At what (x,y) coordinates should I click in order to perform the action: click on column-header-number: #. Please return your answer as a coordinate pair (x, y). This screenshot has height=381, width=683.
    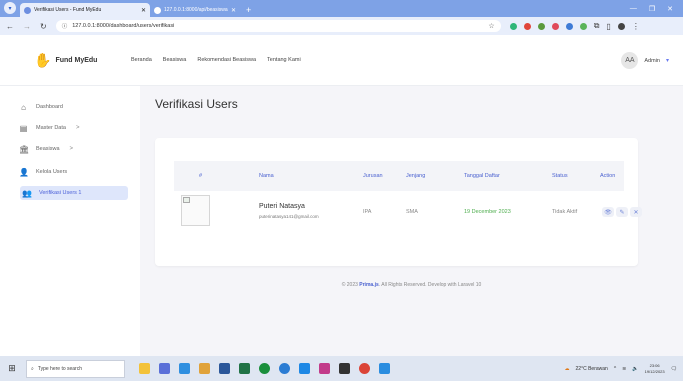
    Looking at the image, I should click on (201, 176).